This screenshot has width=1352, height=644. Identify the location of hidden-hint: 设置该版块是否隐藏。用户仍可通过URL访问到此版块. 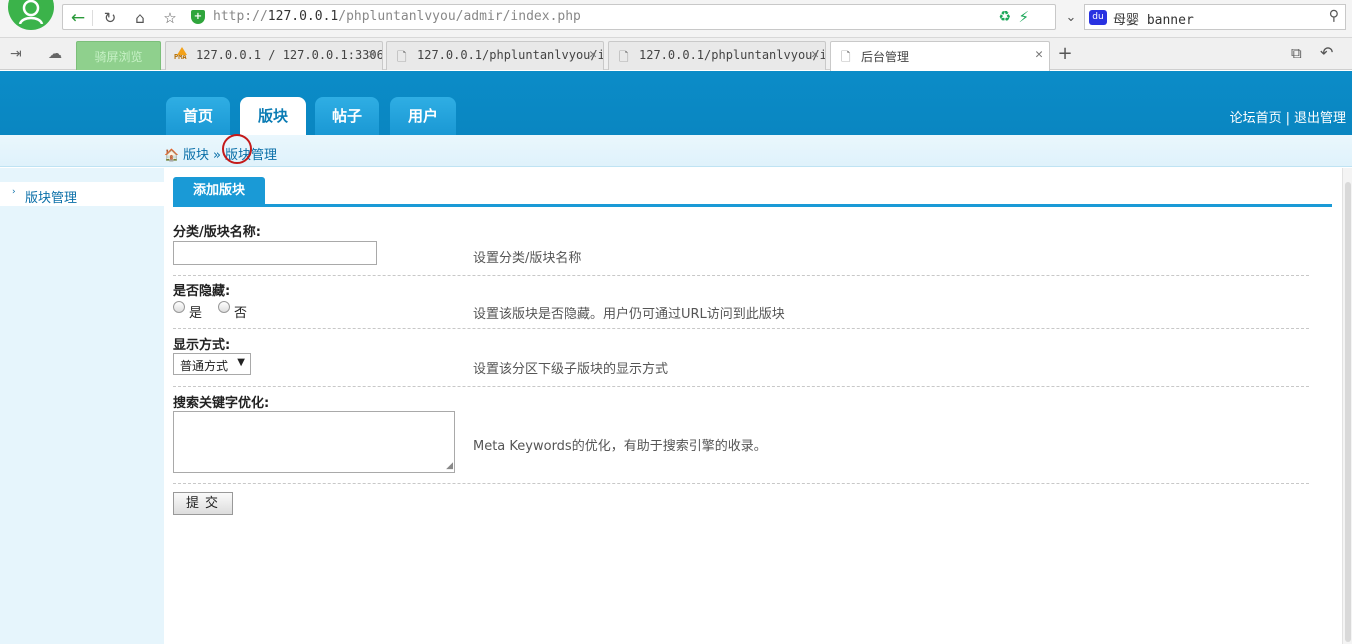
(629, 314).